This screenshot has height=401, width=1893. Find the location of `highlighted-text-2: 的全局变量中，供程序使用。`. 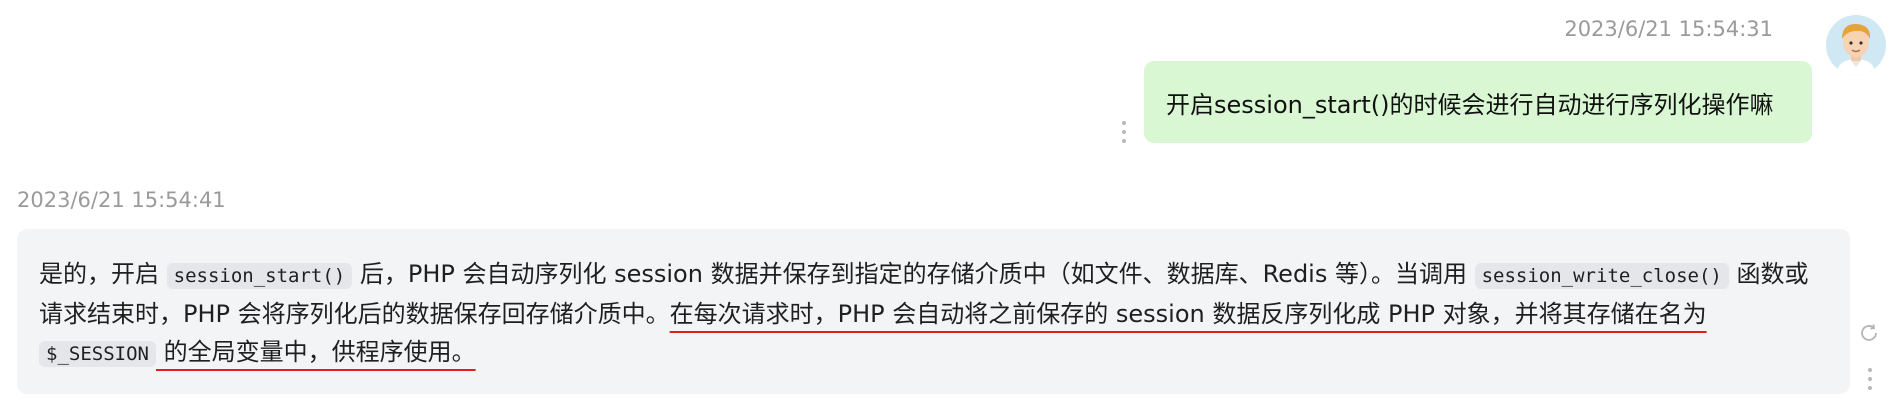

highlighted-text-2: 的全局变量中，供程序使用。 is located at coordinates (315, 352).